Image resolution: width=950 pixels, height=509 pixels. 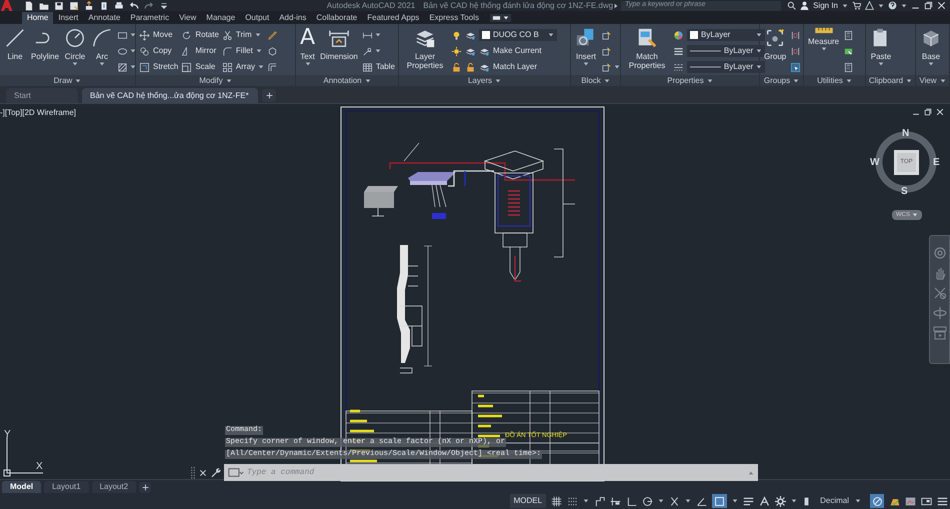 I want to click on sign-in-link: Sign In, so click(x=825, y=6).